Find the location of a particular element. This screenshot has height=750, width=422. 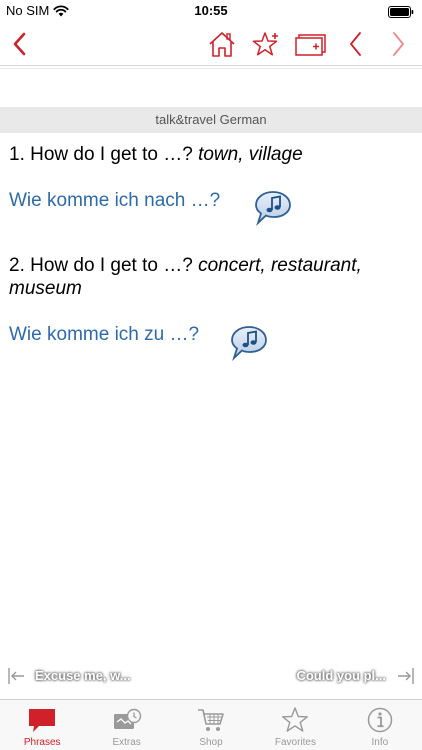

battery-icon is located at coordinates (401, 14).